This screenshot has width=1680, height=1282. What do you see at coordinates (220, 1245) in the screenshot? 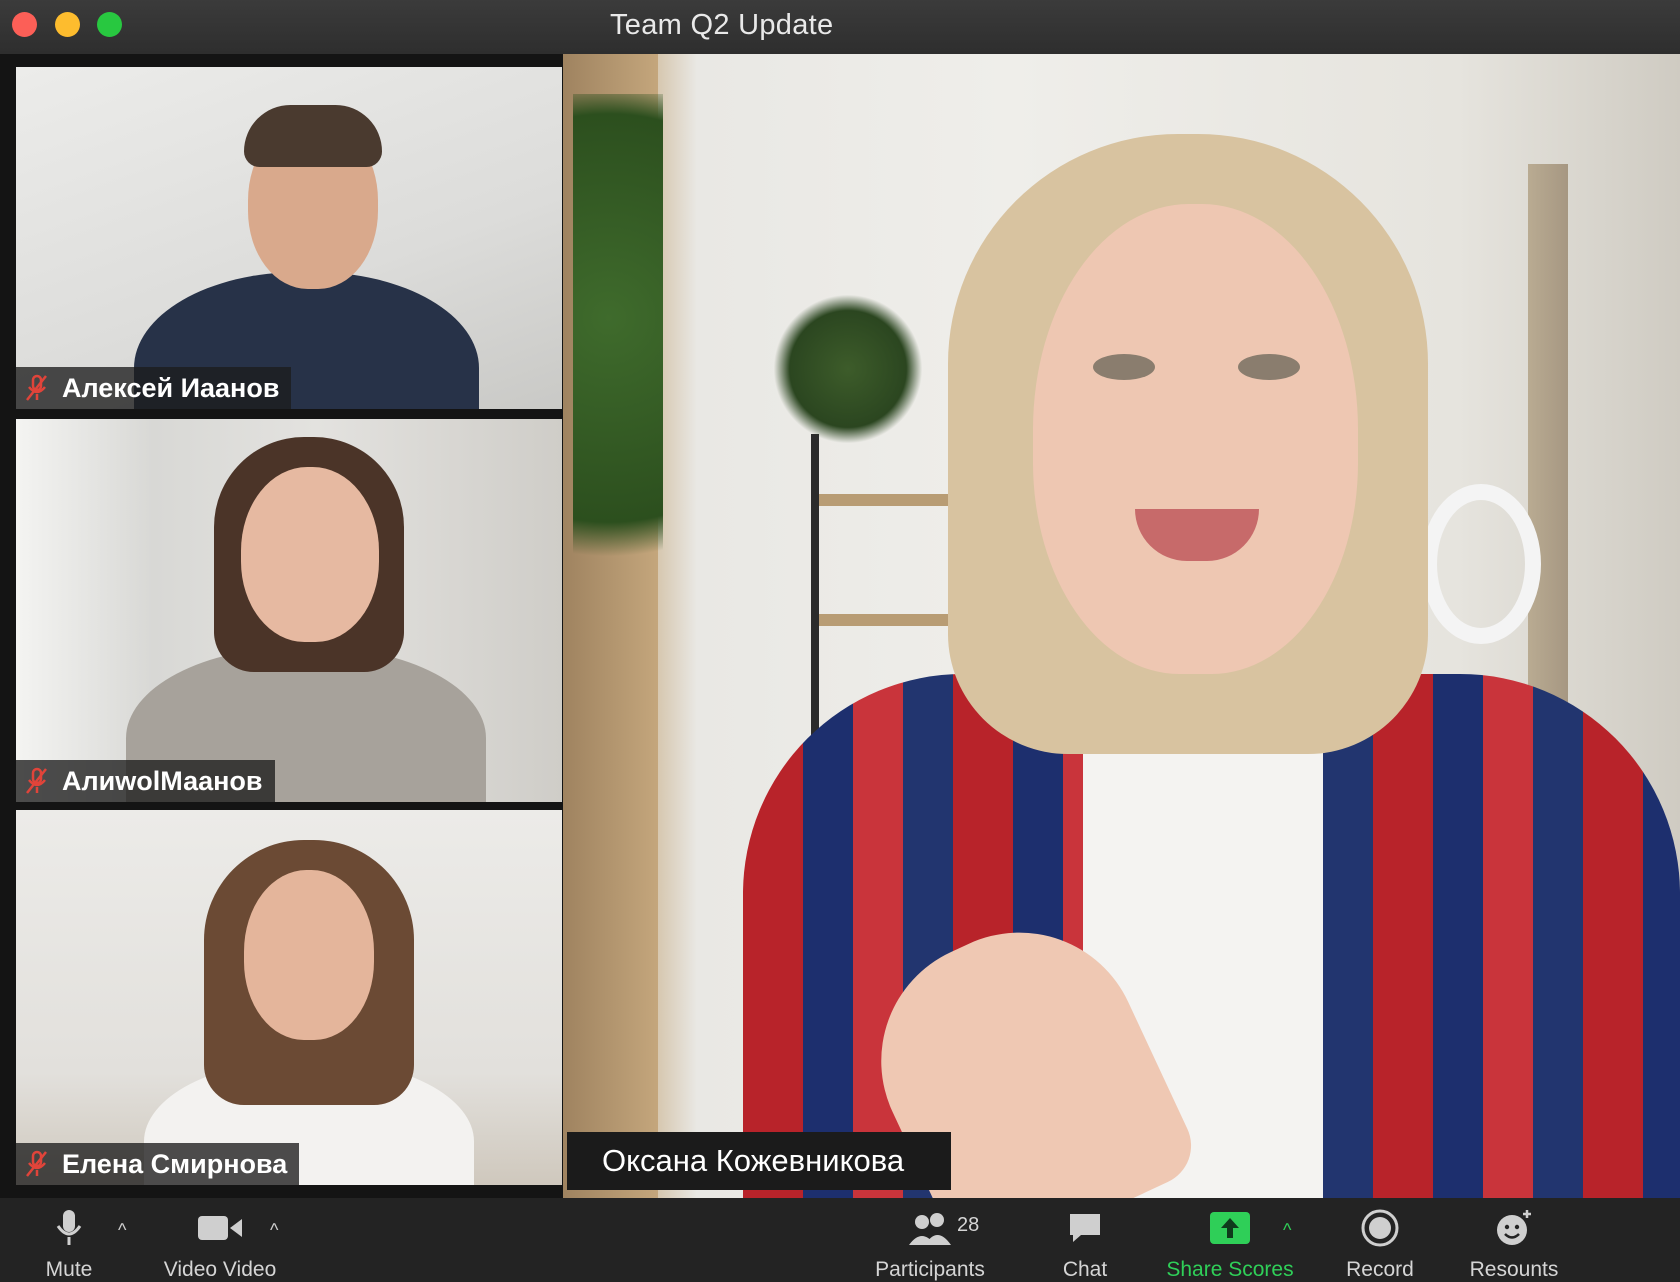
I see `video-button: Video Video` at bounding box center [220, 1245].